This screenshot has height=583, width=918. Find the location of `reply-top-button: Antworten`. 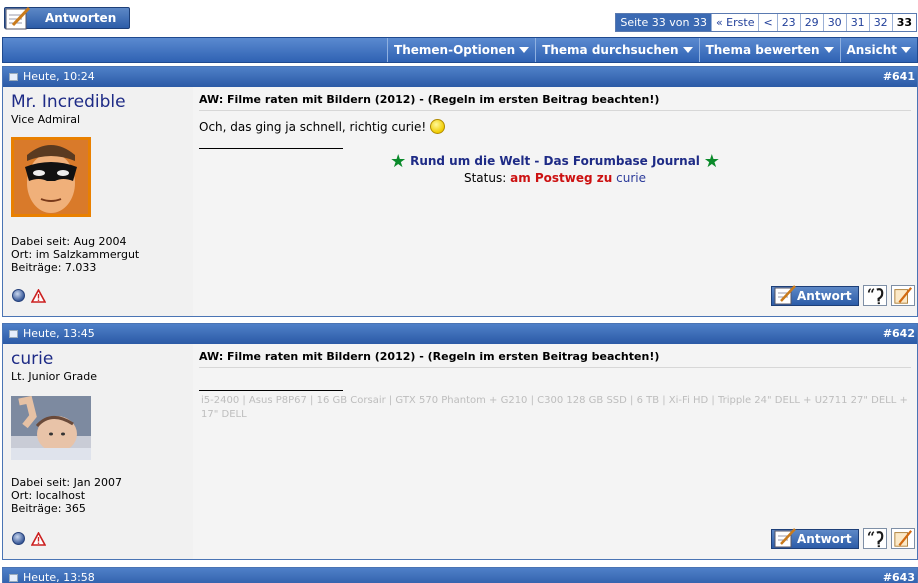

reply-top-button: Antworten is located at coordinates (67, 18).